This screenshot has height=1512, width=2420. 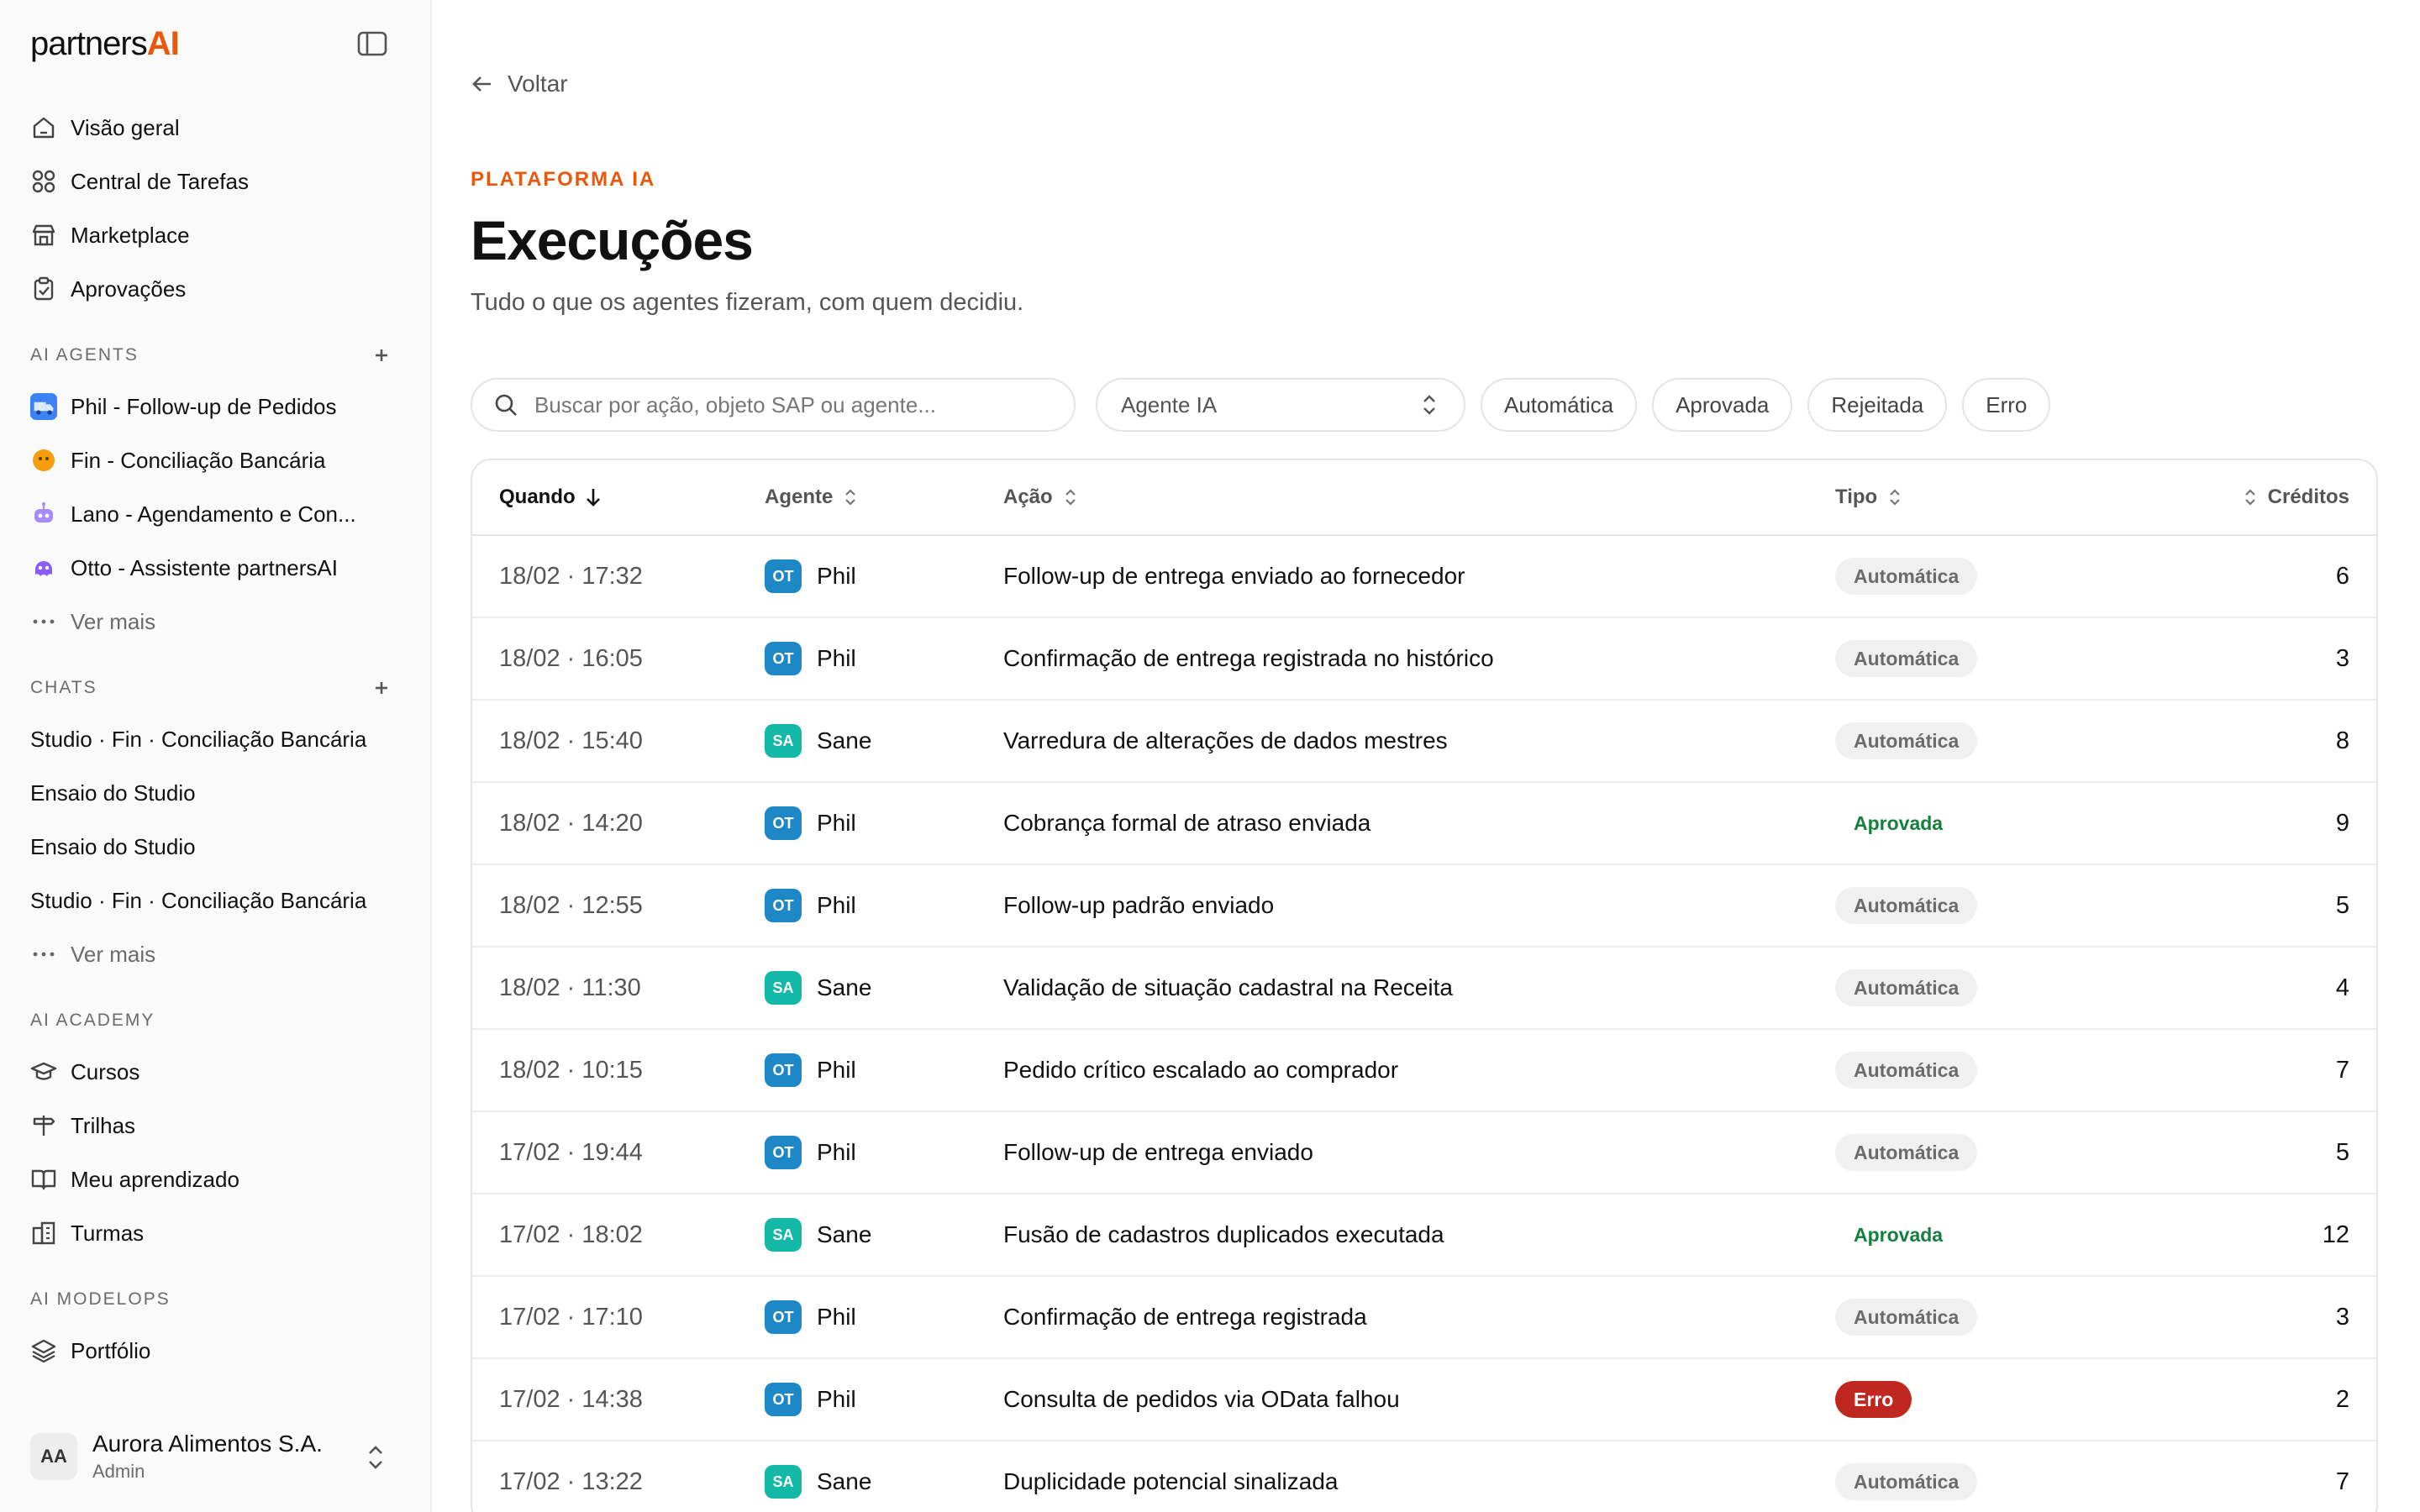 What do you see at coordinates (2342, 823) in the screenshot?
I see `cell-credits: 9` at bounding box center [2342, 823].